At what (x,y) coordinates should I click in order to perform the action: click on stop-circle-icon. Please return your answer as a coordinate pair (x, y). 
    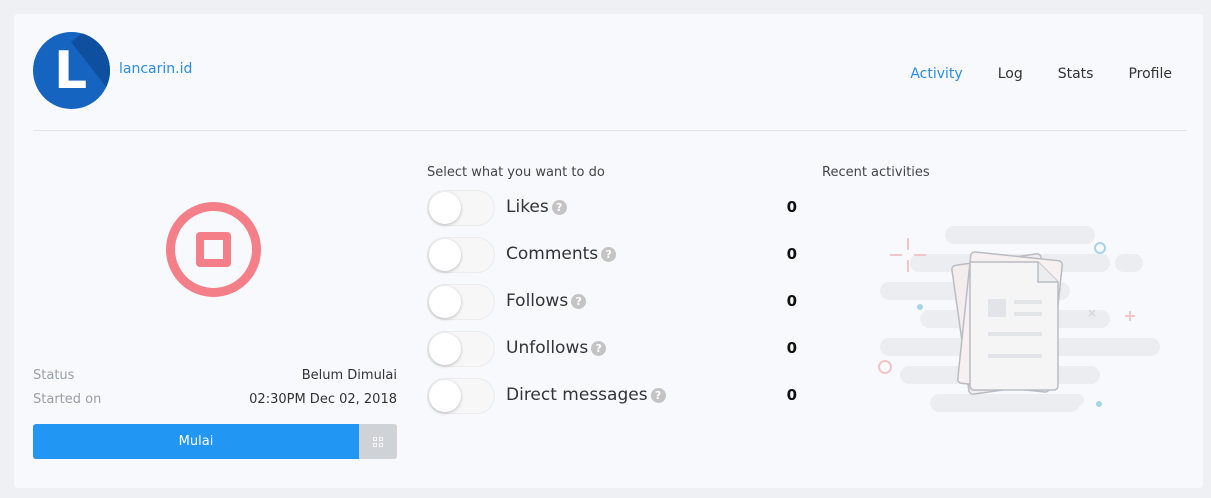
    Looking at the image, I should click on (213, 249).